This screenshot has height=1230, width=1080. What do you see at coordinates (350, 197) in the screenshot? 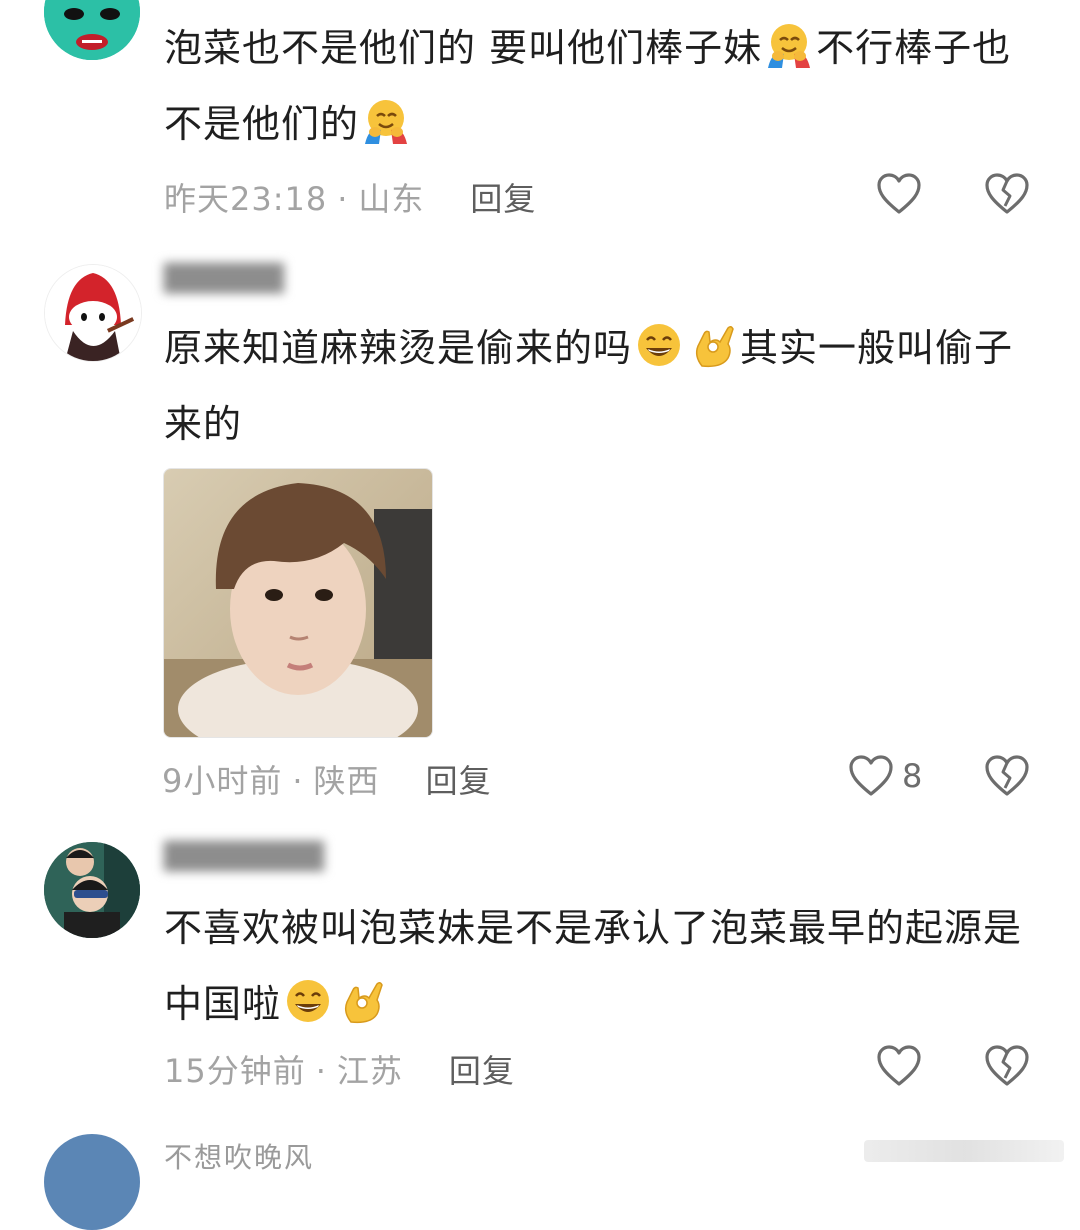
I see `comment-meta: 昨天23:18 · 山东 回复` at bounding box center [350, 197].